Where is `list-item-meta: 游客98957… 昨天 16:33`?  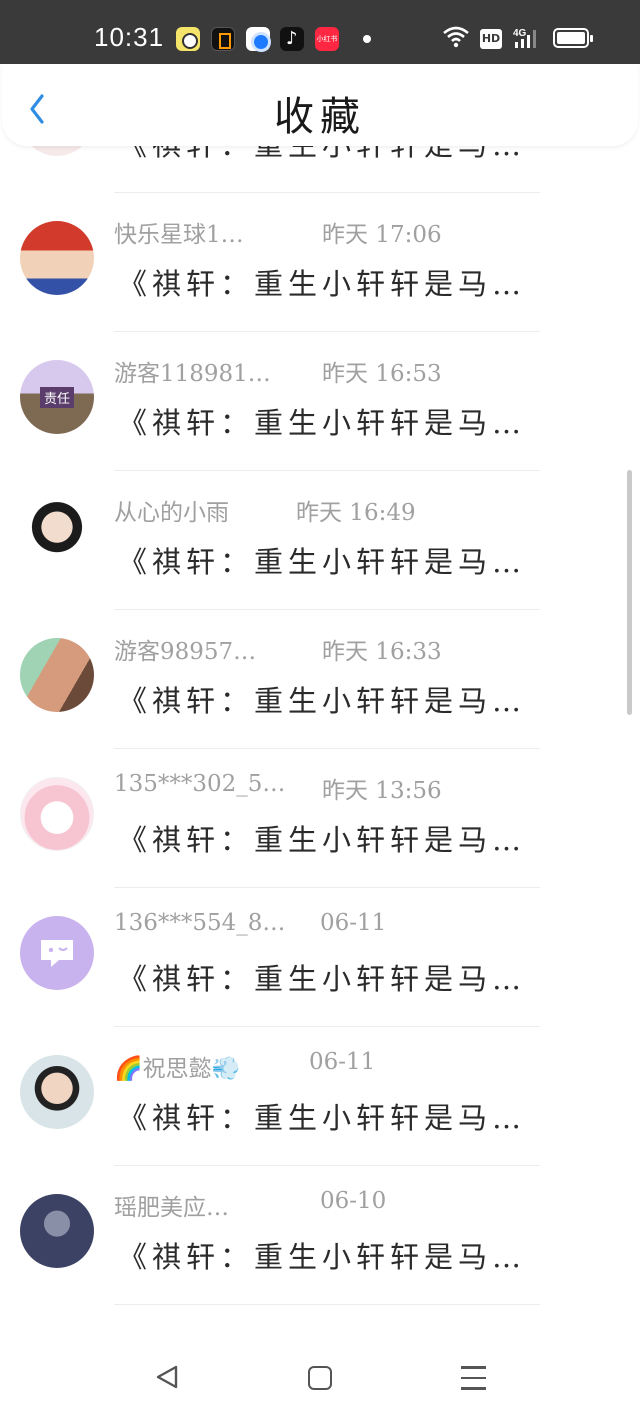
list-item-meta: 游客98957… 昨天 16:33 is located at coordinates (364, 649).